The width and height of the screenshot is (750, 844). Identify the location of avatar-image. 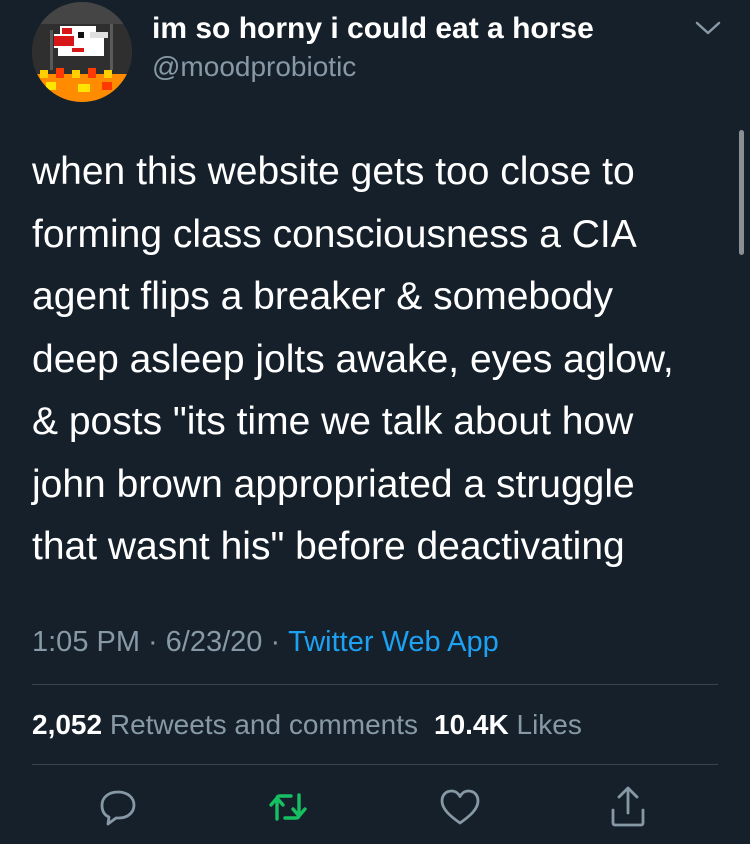
(82, 52).